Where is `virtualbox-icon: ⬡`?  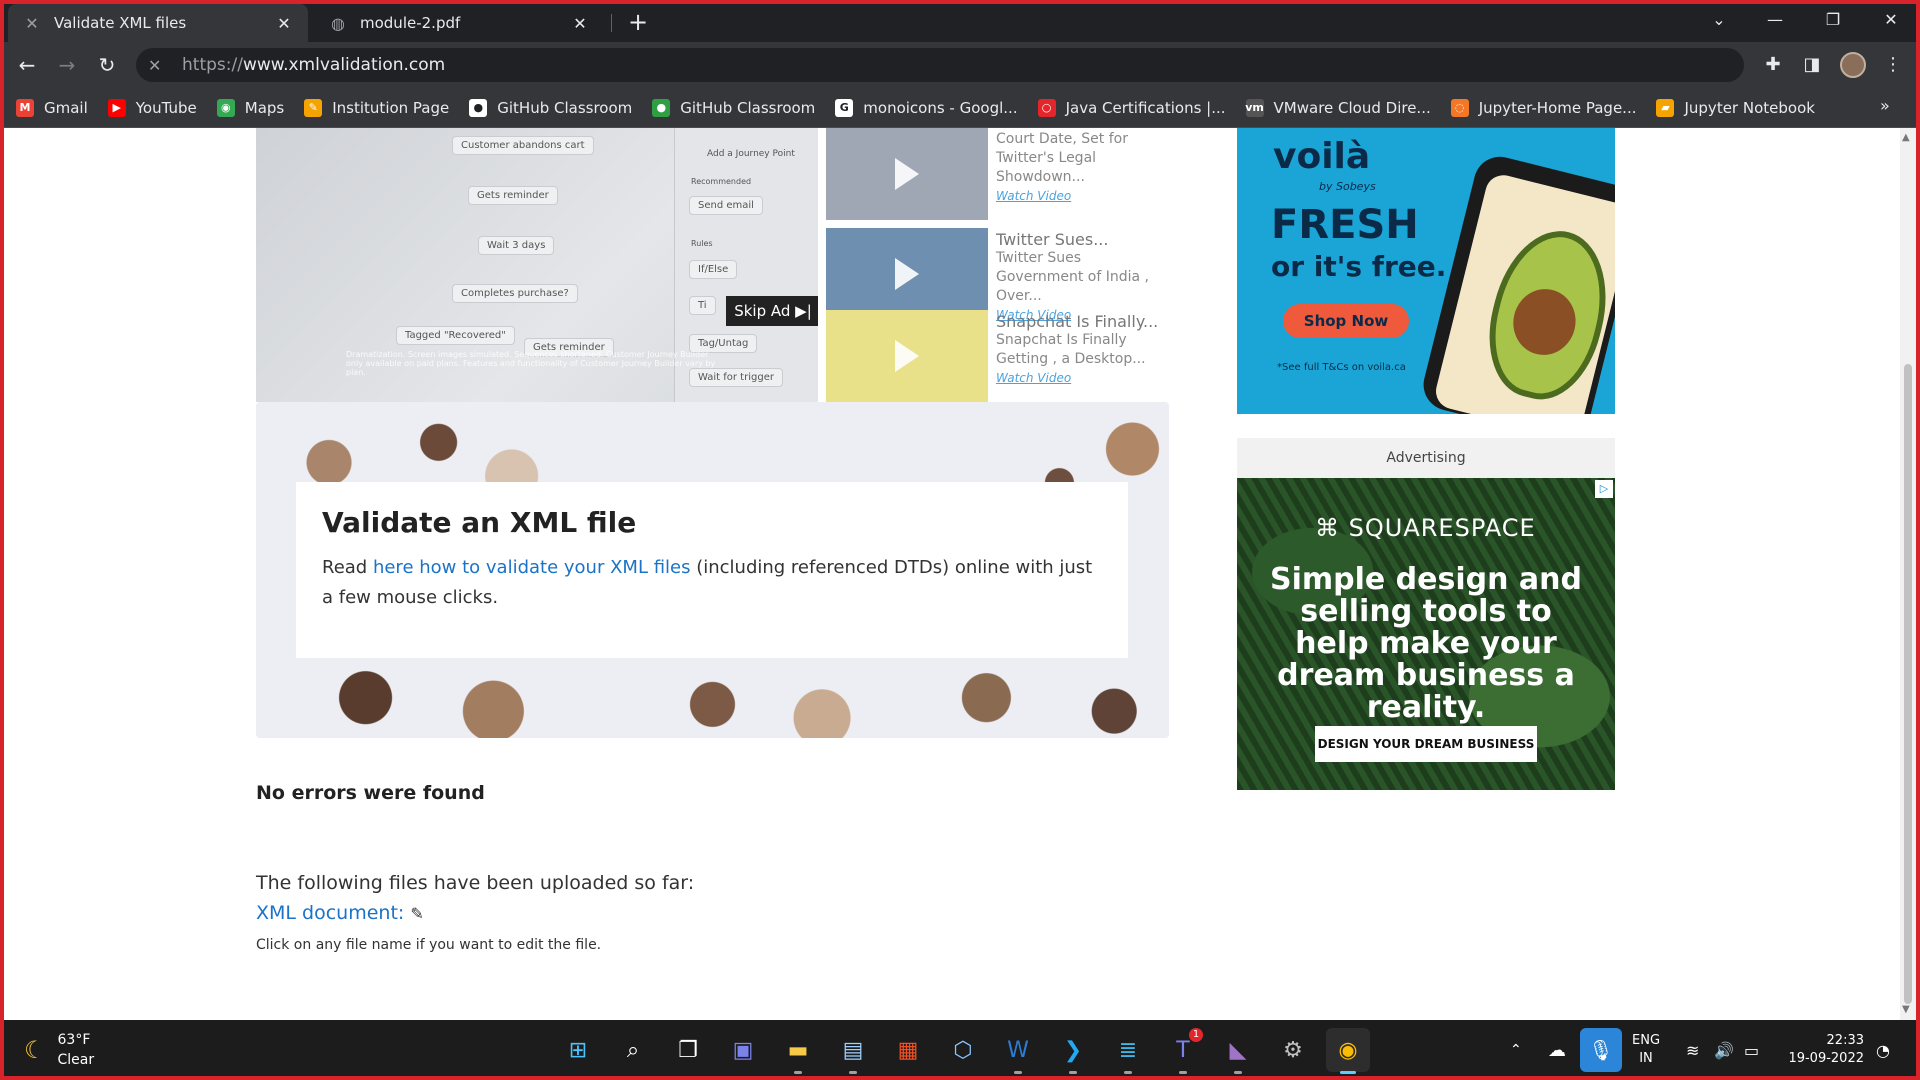 virtualbox-icon: ⬡ is located at coordinates (963, 1050).